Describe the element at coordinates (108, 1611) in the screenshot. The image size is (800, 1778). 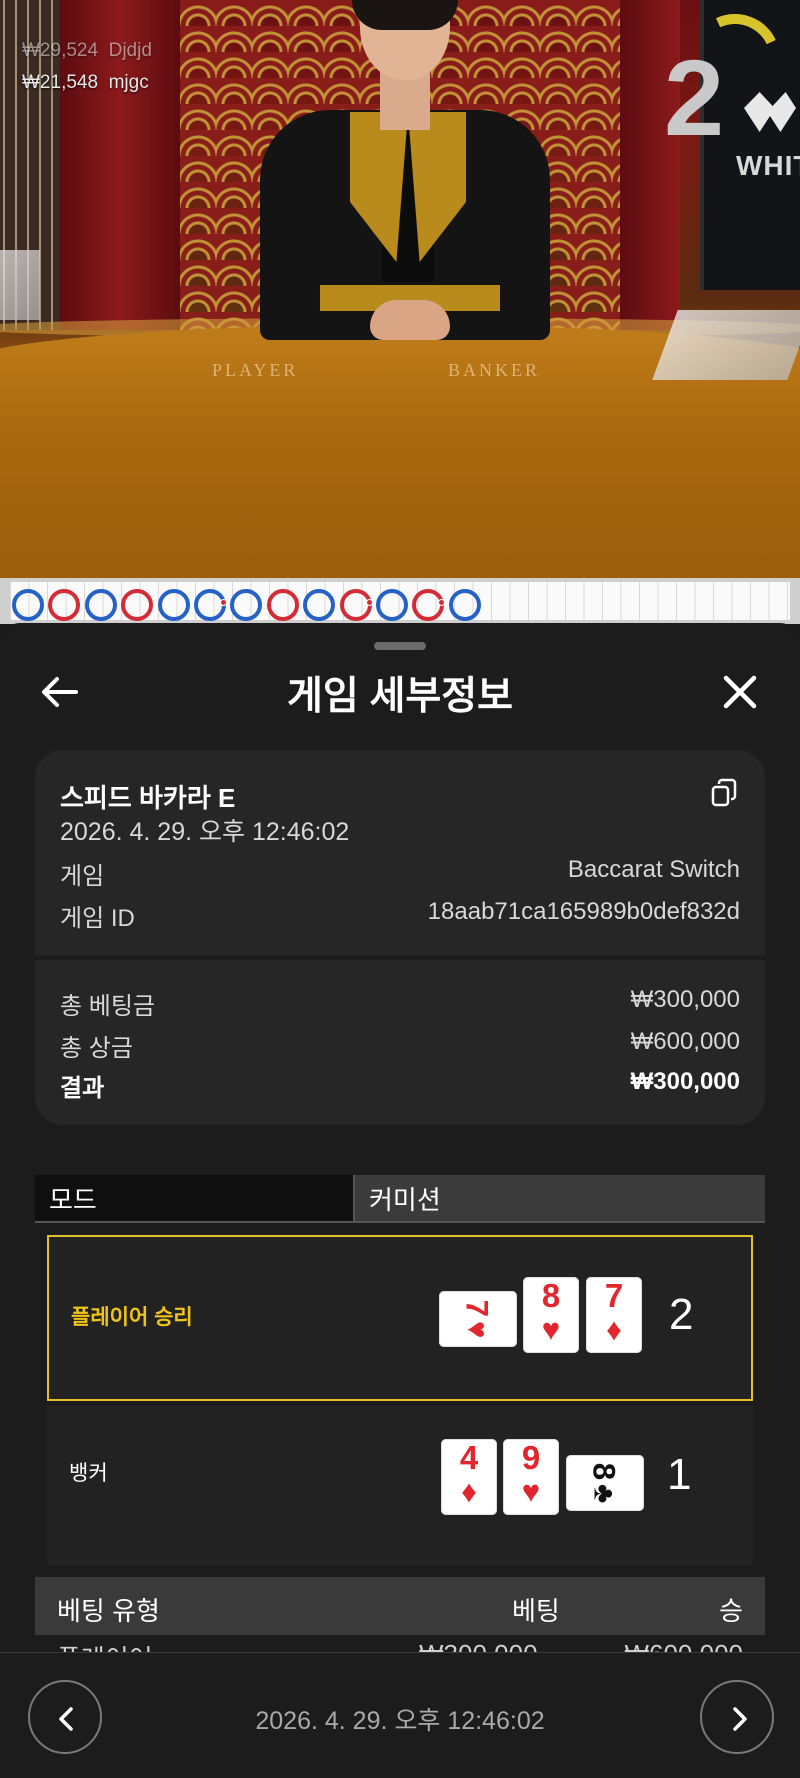
I see `header-bet-type: 베팅 유형` at that location.